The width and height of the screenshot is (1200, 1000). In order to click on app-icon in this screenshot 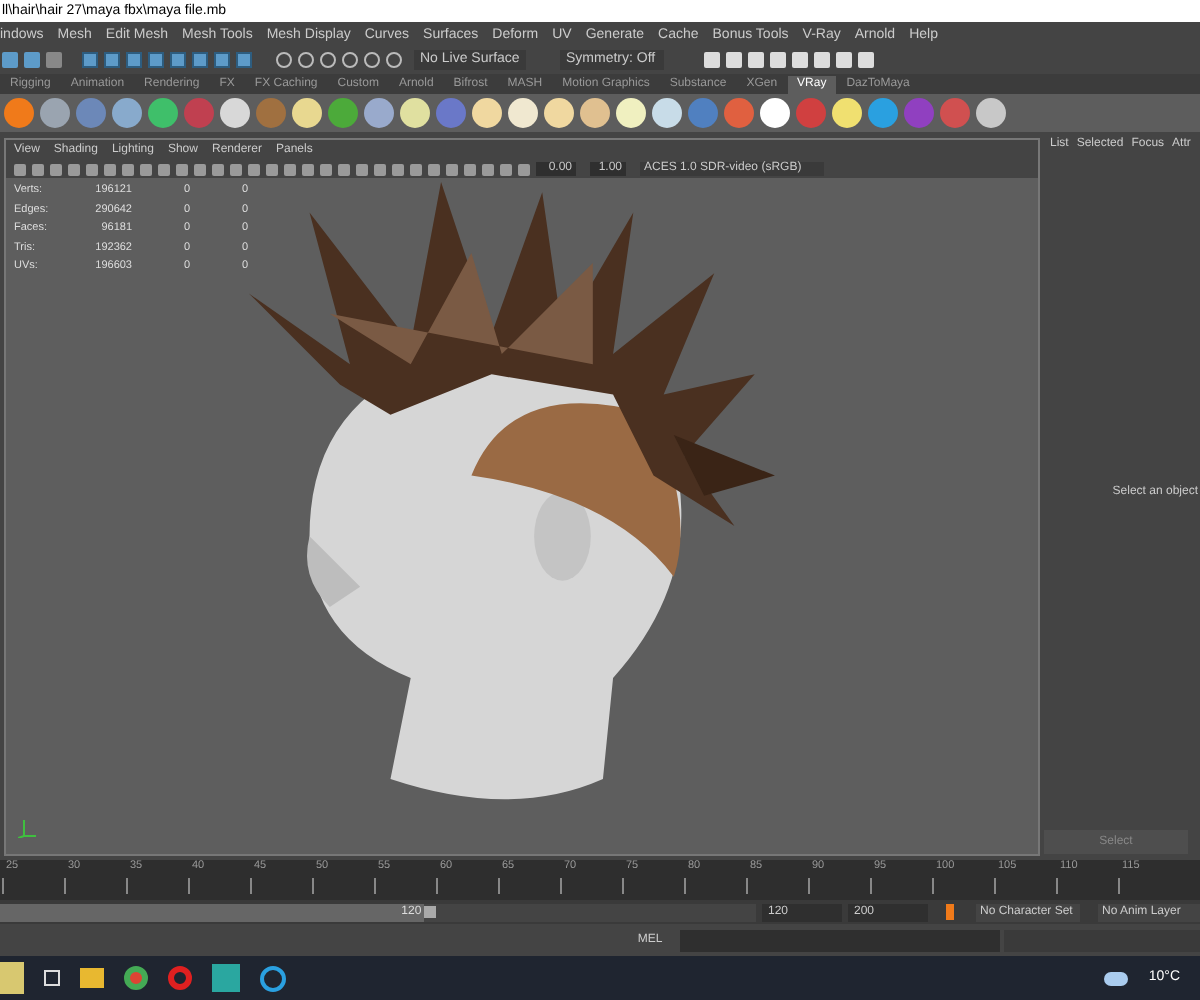, I will do `click(273, 978)`.